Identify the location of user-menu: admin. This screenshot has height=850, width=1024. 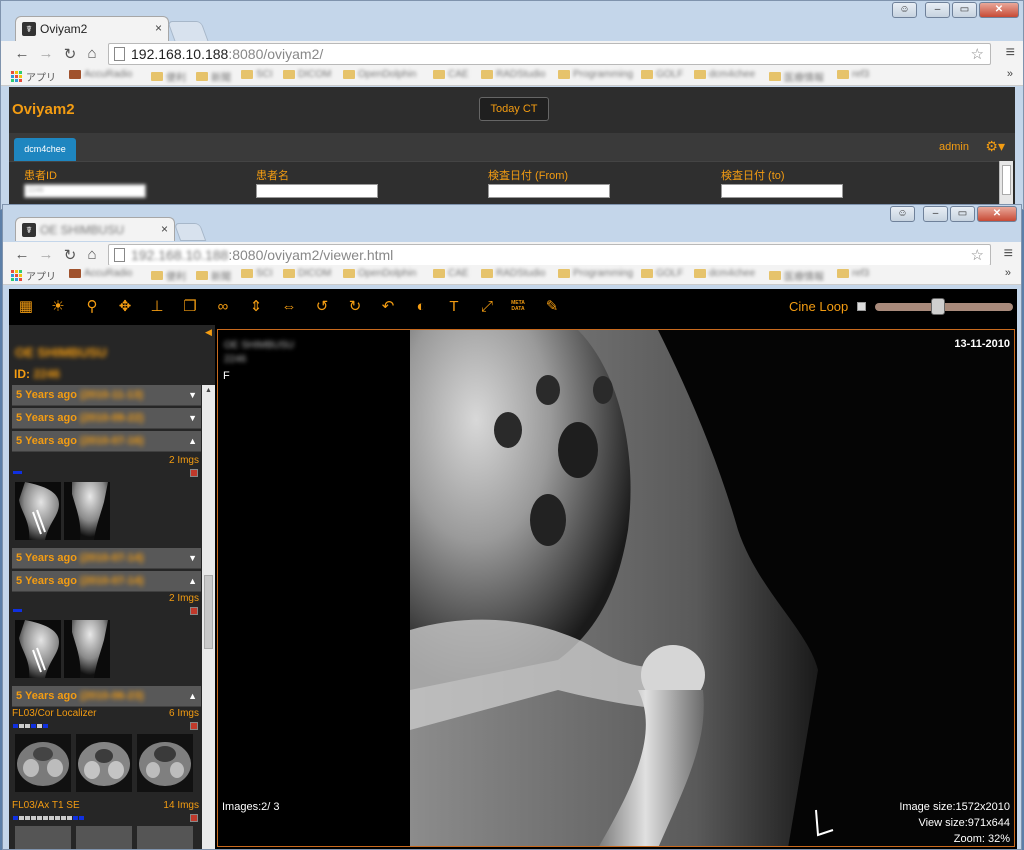
(954, 147).